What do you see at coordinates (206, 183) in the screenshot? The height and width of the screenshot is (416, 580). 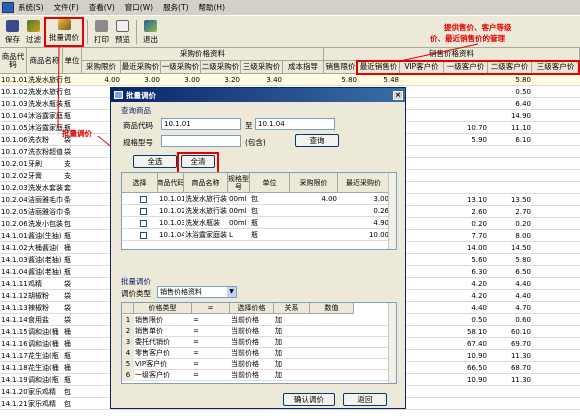 I see `list-header-name: 商品名称` at bounding box center [206, 183].